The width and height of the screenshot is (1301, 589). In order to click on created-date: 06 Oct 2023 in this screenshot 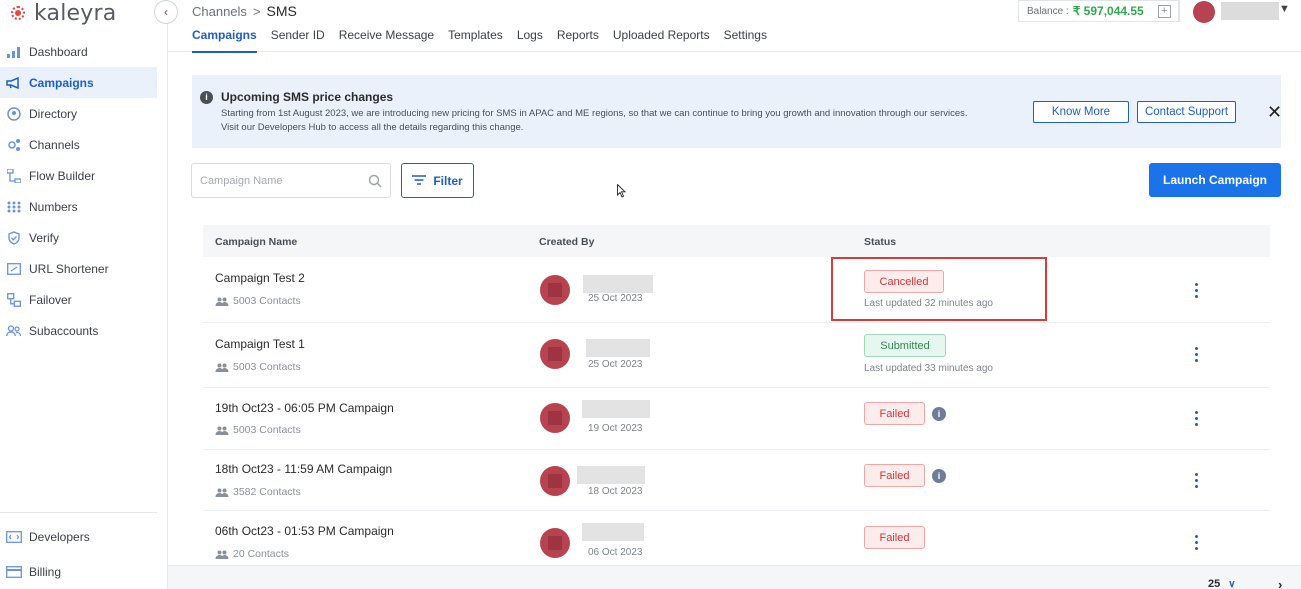, I will do `click(615, 552)`.